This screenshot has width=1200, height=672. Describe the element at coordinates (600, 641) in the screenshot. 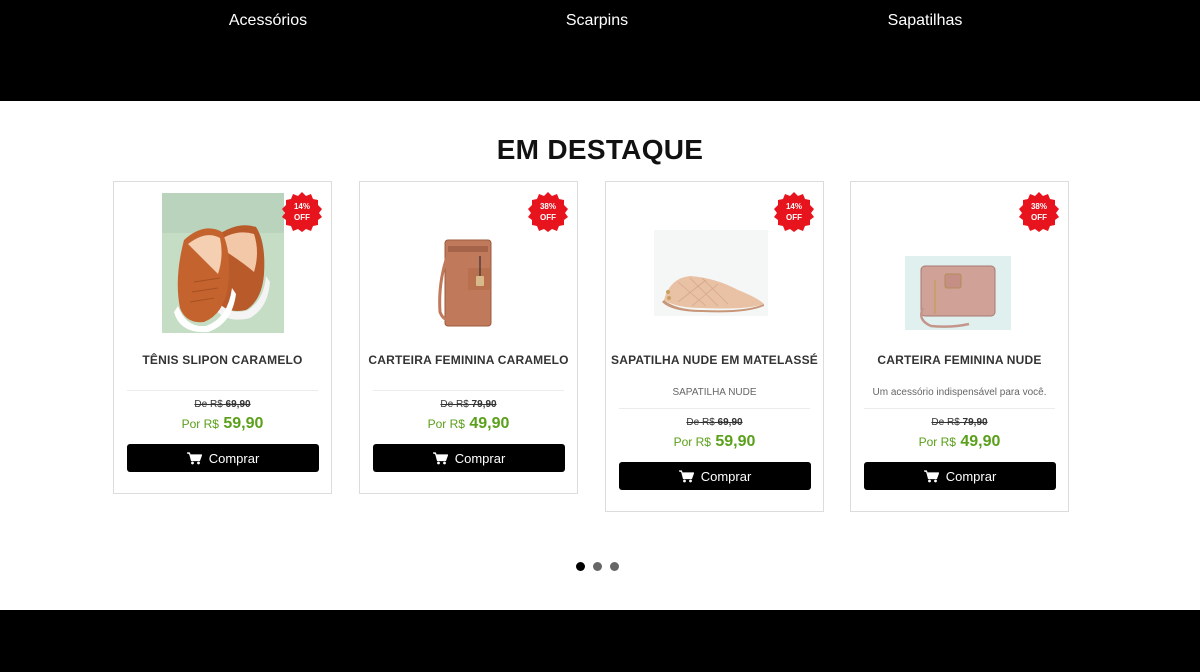

I see `footer` at that location.